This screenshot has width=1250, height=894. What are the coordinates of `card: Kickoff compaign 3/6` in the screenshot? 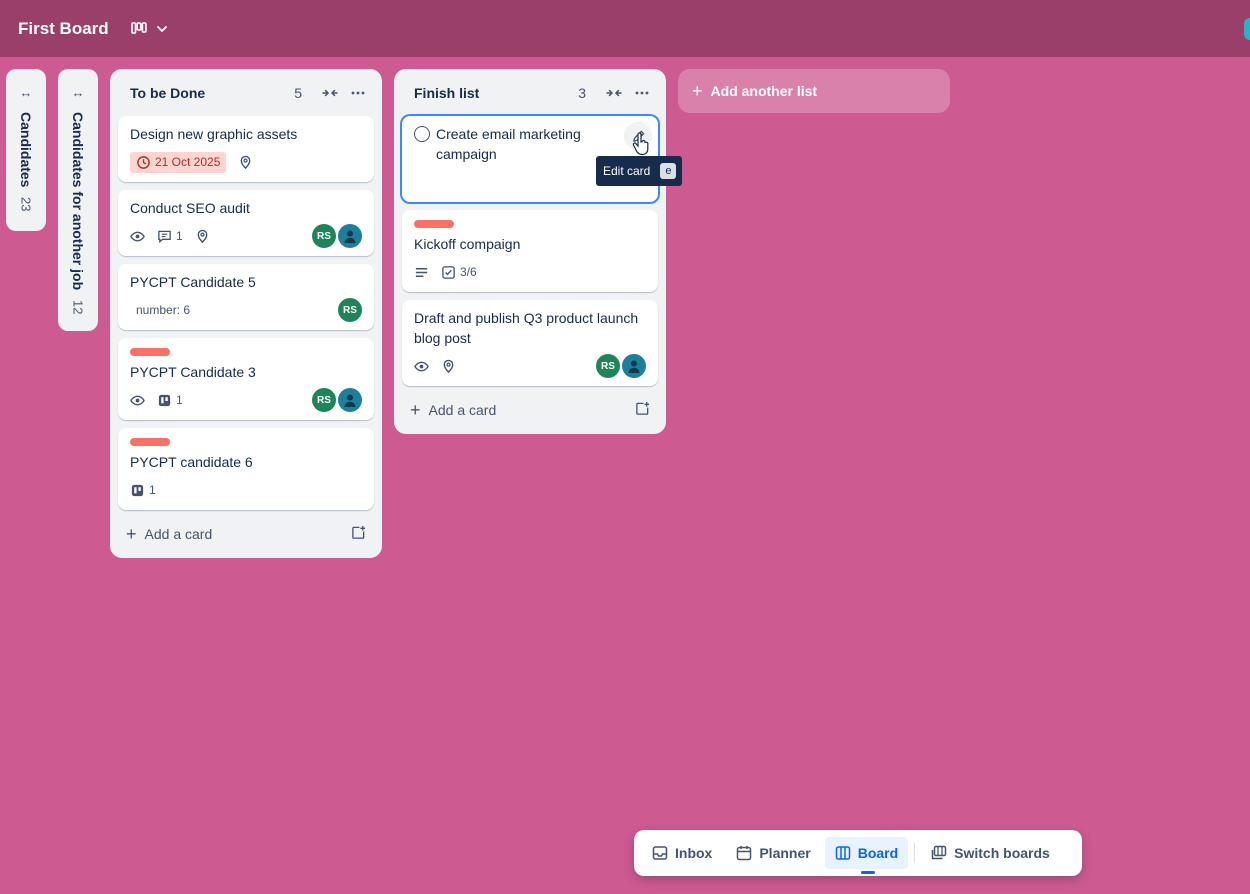 It's located at (530, 251).